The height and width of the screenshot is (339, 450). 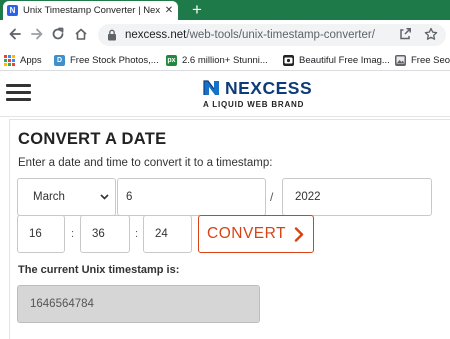 I want to click on chevron-down-icon, so click(x=104, y=197).